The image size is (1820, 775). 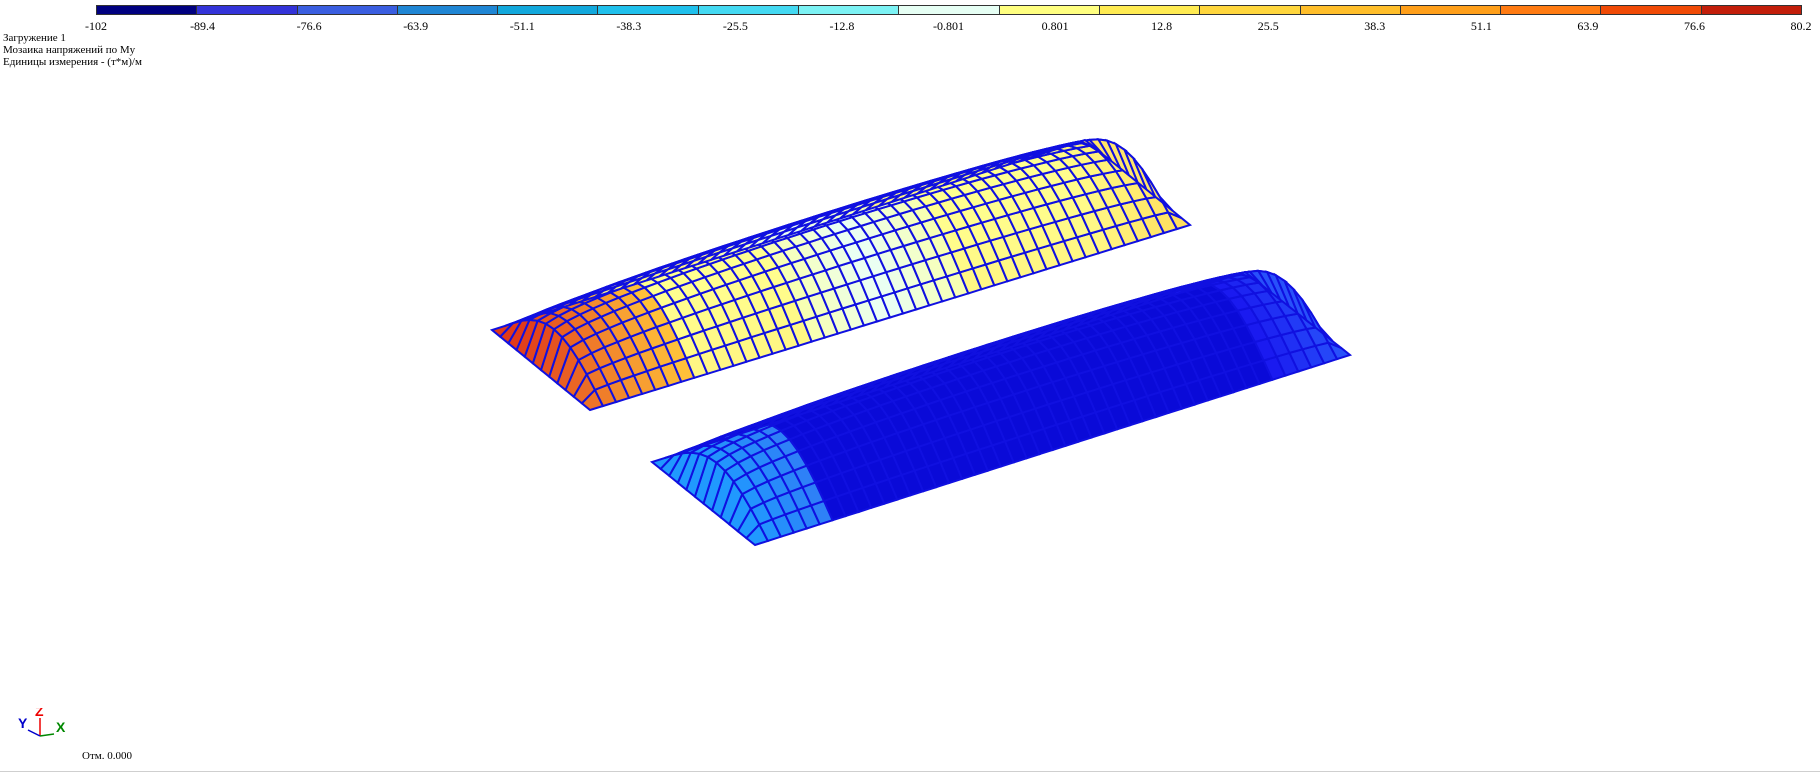 I want to click on legend-tick-label: 80.2, so click(x=1801, y=26).